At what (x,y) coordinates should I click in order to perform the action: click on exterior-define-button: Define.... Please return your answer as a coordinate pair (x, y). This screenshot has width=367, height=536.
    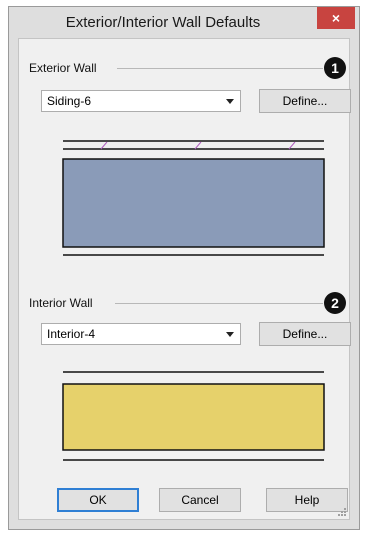
    Looking at the image, I should click on (305, 101).